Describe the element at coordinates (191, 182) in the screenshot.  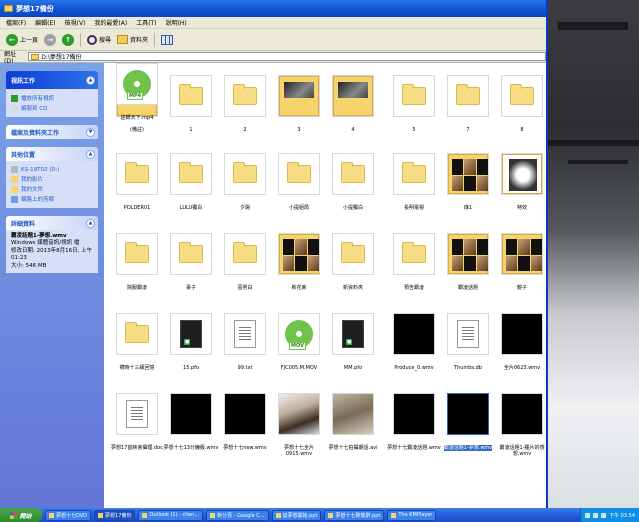
I see `file-item: LULU獨白` at that location.